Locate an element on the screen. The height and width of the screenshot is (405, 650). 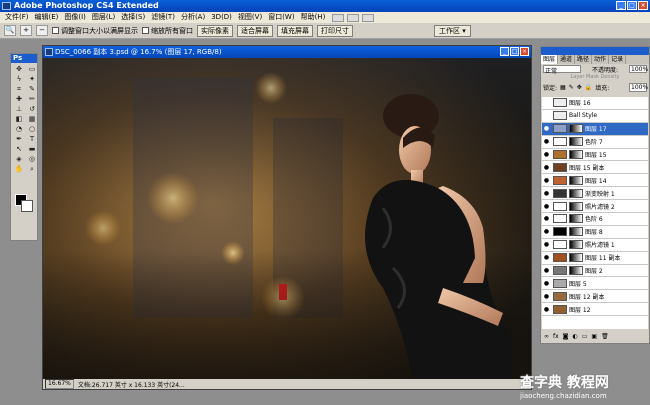
blur-tool-icon: ◔ is located at coordinates (19, 129).